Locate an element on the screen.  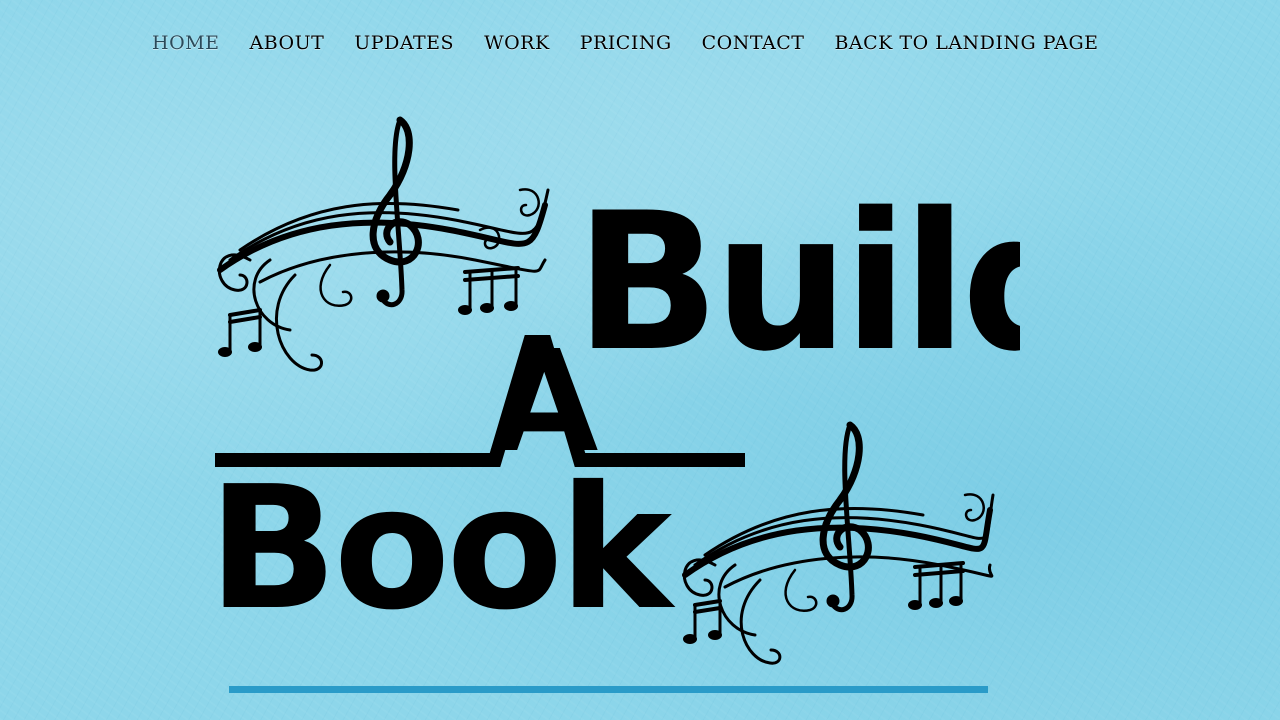
nav-item-contact: CONTACT is located at coordinates (753, 43).